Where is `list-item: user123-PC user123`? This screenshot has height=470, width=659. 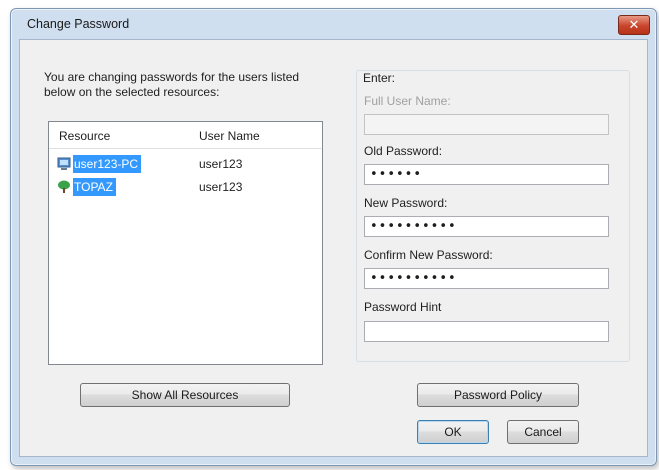 list-item: user123-PC user123 is located at coordinates (185, 164).